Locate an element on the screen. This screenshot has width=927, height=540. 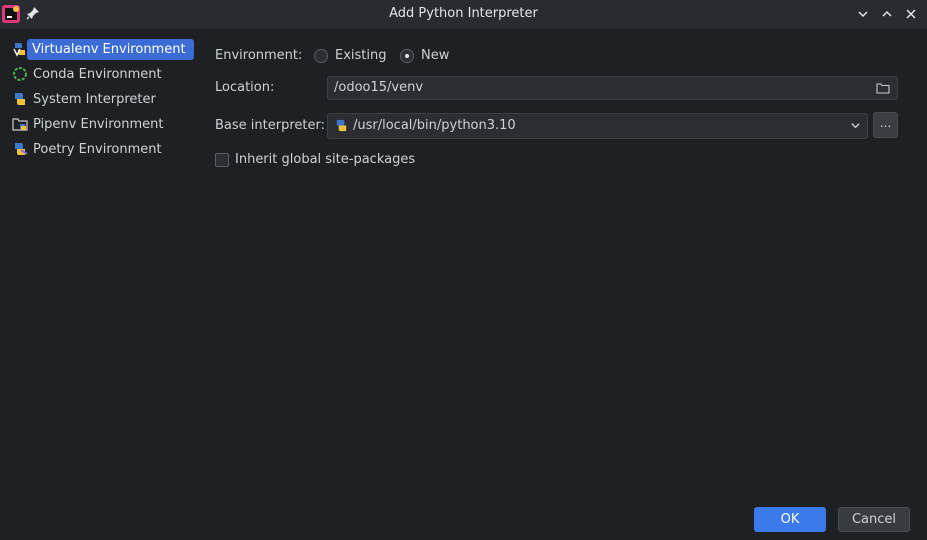
environment-label: Environment: is located at coordinates (259, 55).